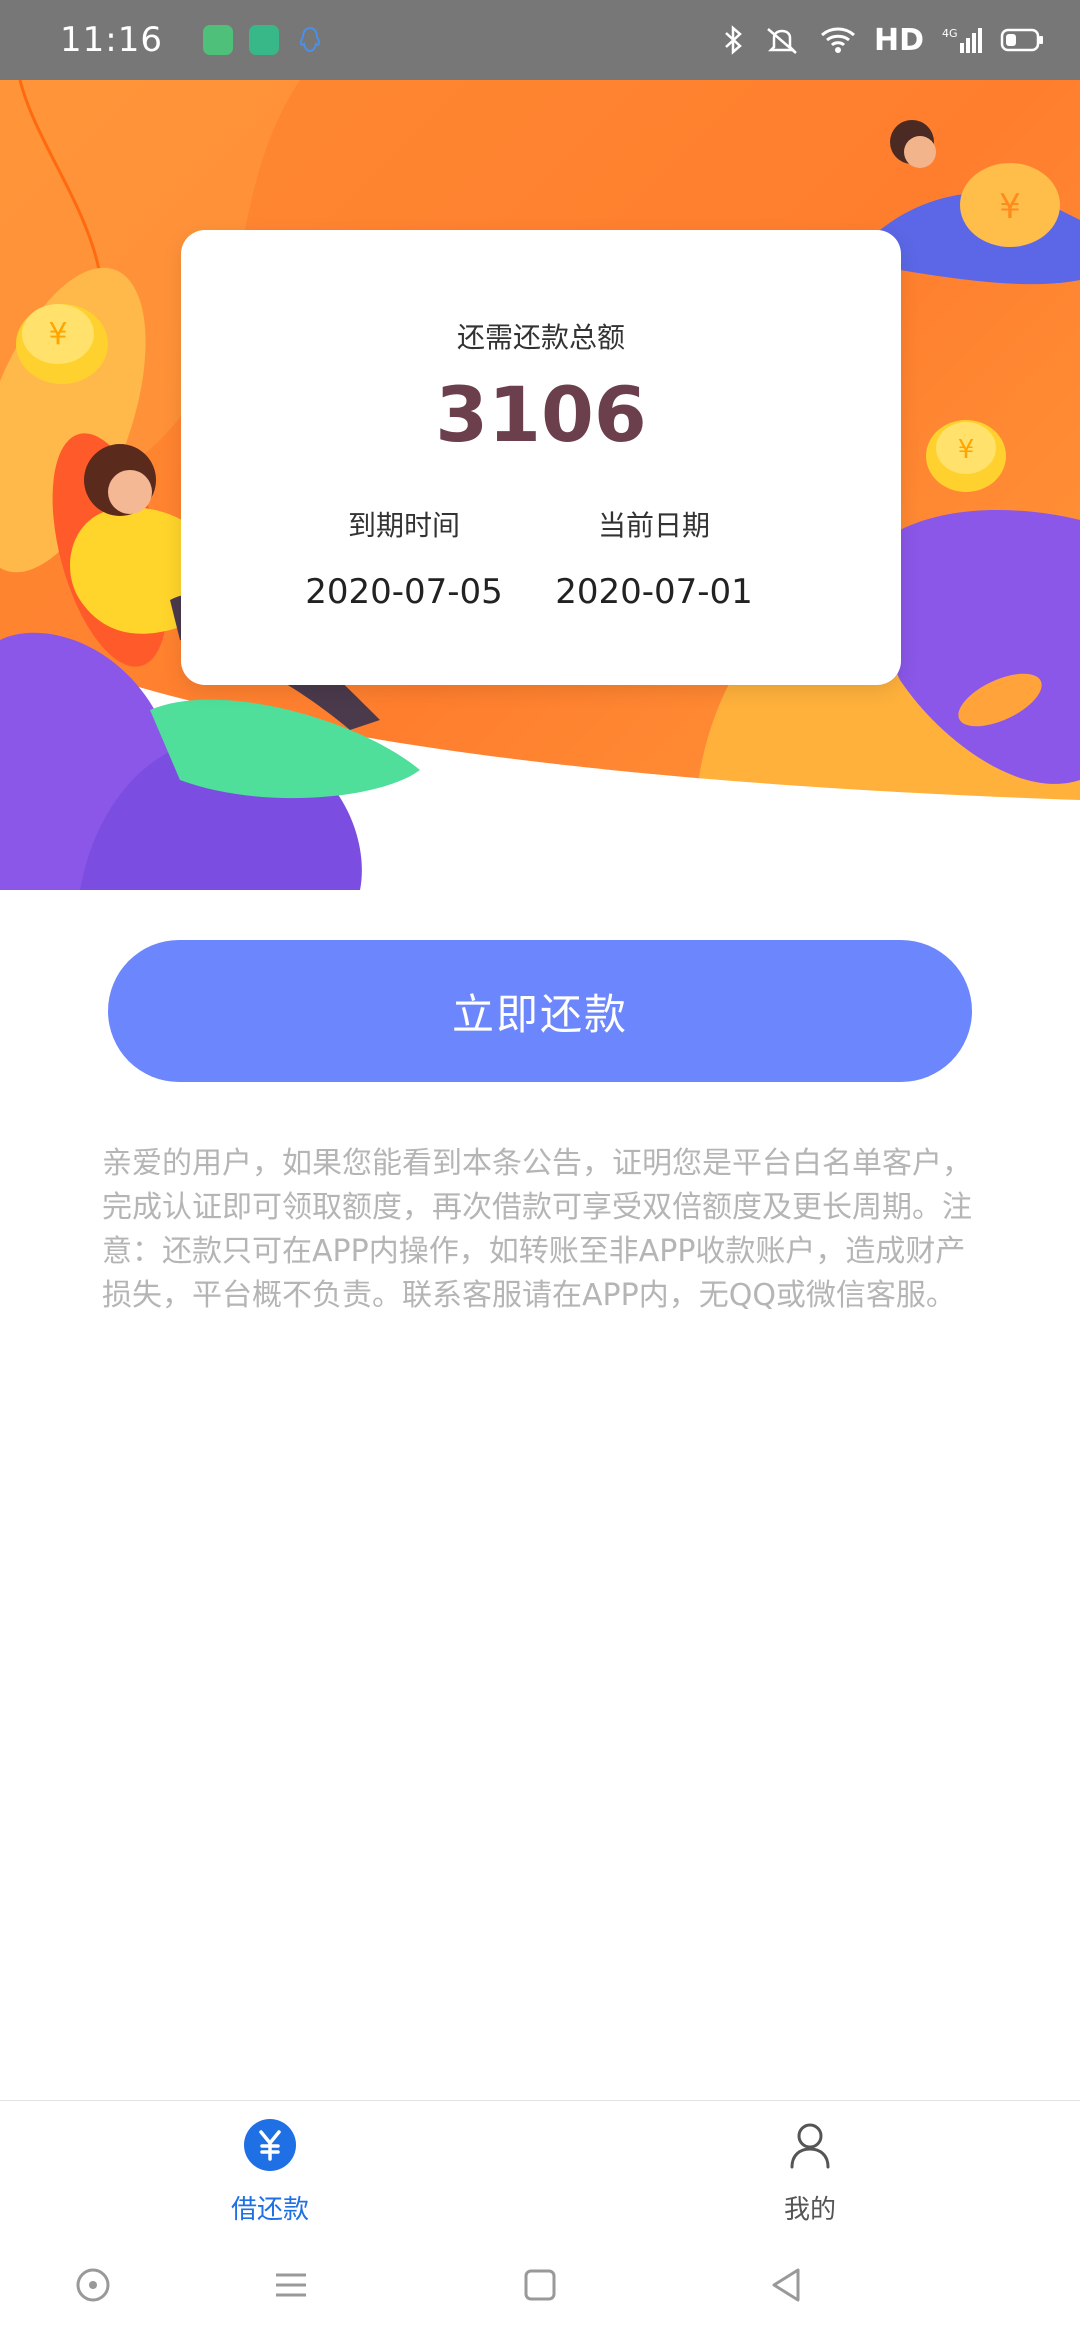 This screenshot has height=2340, width=1080. I want to click on repay-now-button: 立即还款, so click(540, 1011).